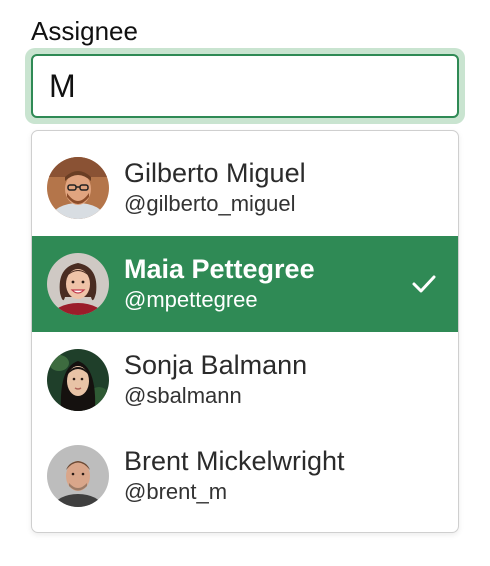 The width and height of the screenshot is (490, 566). I want to click on option-handle: @brent_m, so click(176, 491).